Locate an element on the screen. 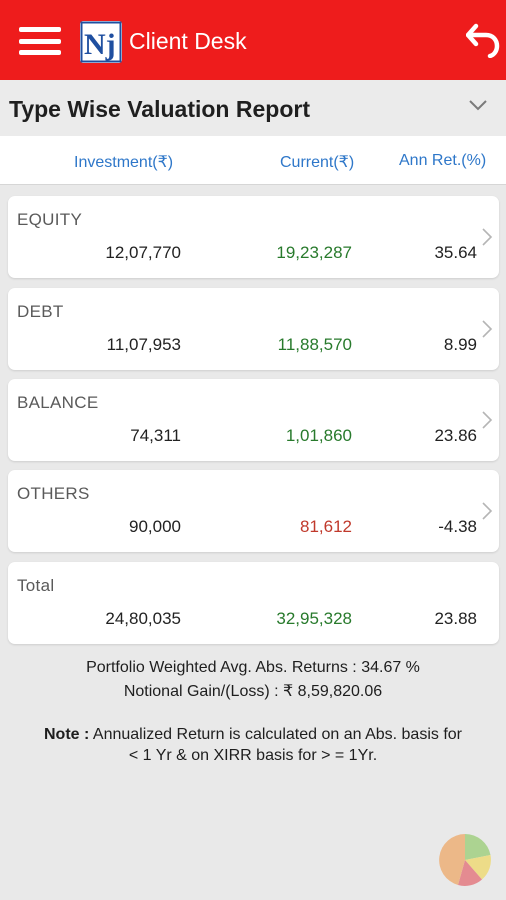 The image size is (506, 900). row-current-value: 11,88,570 is located at coordinates (314, 344).